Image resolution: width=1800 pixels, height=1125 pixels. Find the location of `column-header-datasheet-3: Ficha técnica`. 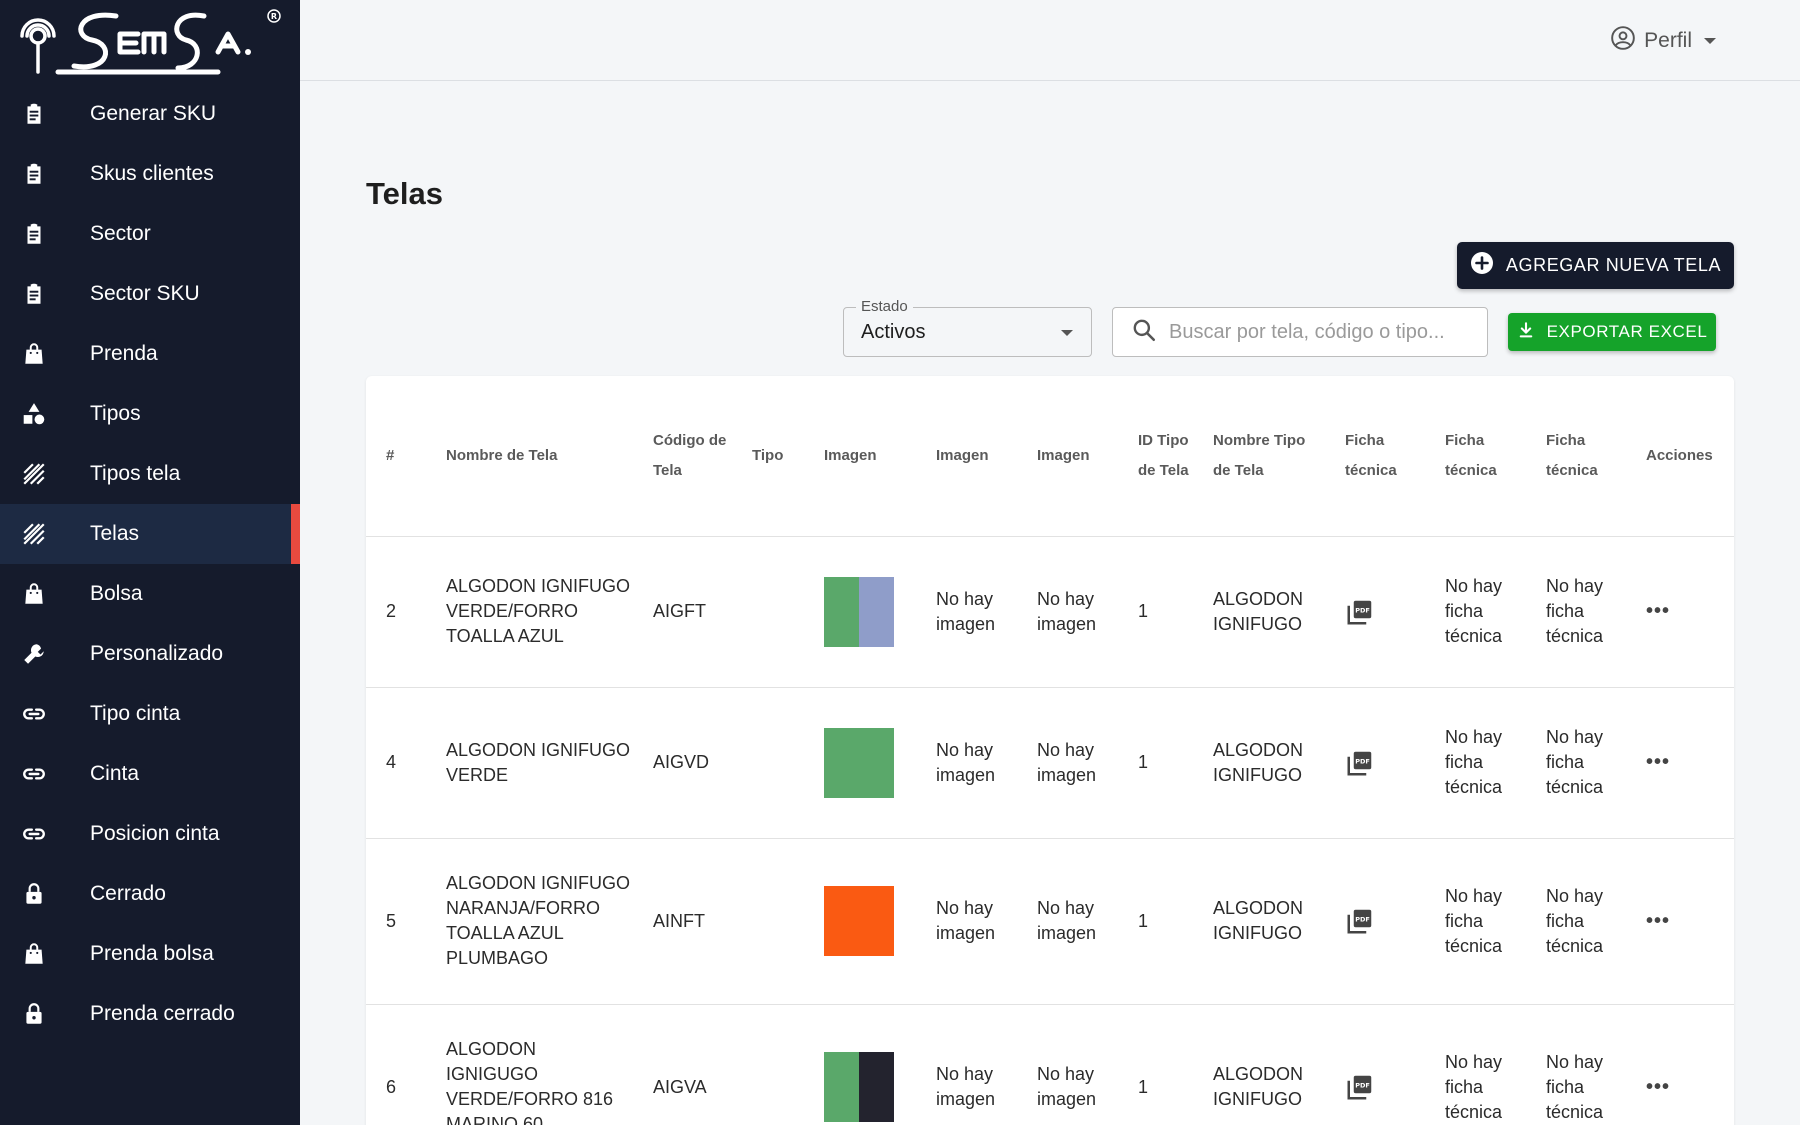

column-header-datasheet-3: Ficha técnica is located at coordinates (1576, 456).